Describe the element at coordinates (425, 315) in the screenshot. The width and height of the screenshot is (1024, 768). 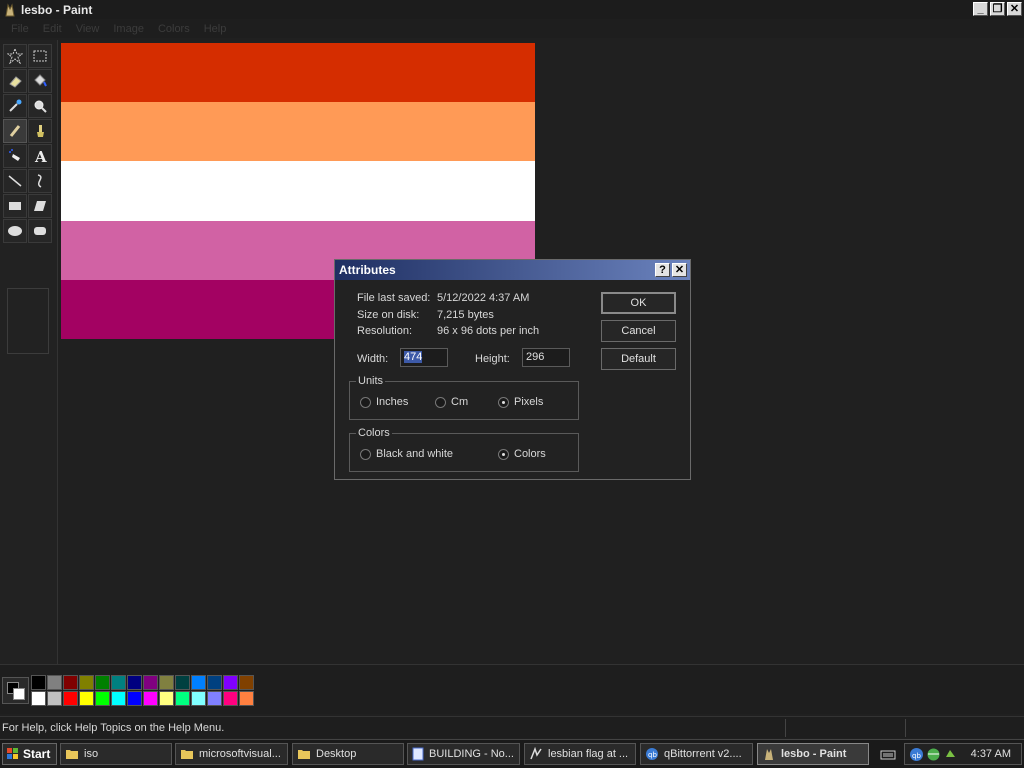
I see `info-size-on-disk: Size on disk: 7,215 bytes` at that location.